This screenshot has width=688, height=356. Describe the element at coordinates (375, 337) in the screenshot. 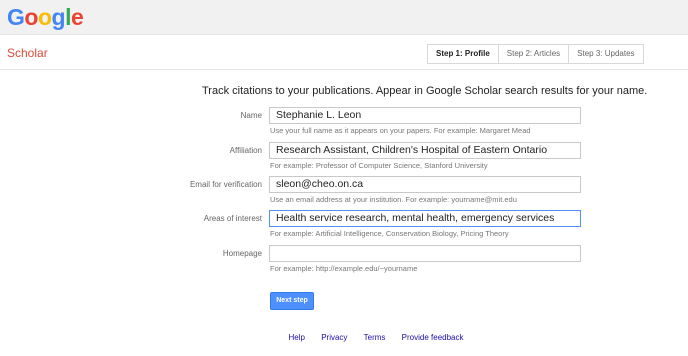

I see `footer-terms-link: Terms` at that location.